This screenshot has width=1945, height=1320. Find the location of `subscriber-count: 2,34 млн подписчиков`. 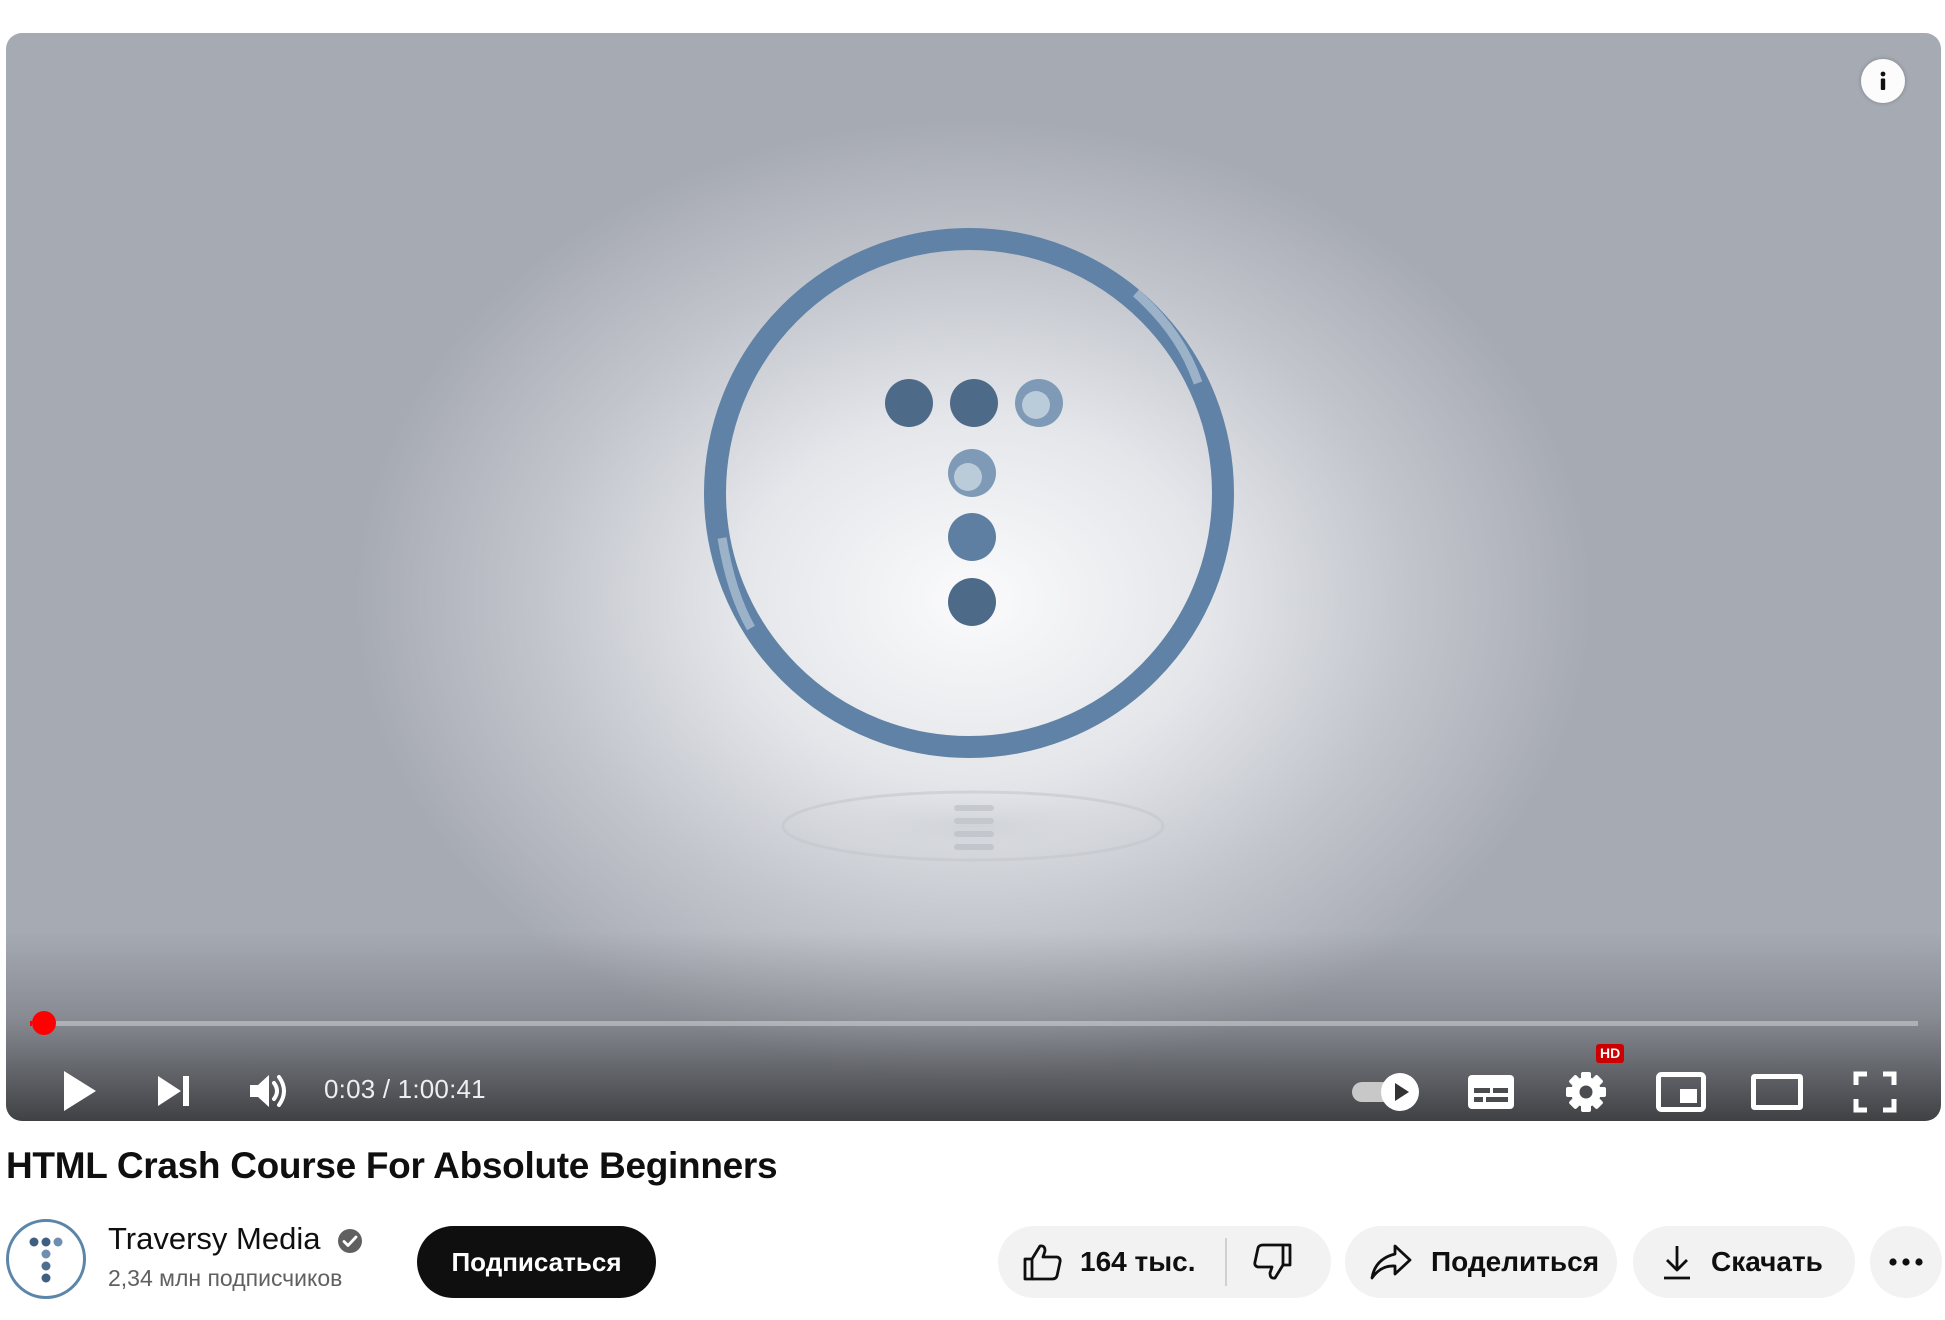

subscriber-count: 2,34 млн подписчиков is located at coordinates (225, 1278).